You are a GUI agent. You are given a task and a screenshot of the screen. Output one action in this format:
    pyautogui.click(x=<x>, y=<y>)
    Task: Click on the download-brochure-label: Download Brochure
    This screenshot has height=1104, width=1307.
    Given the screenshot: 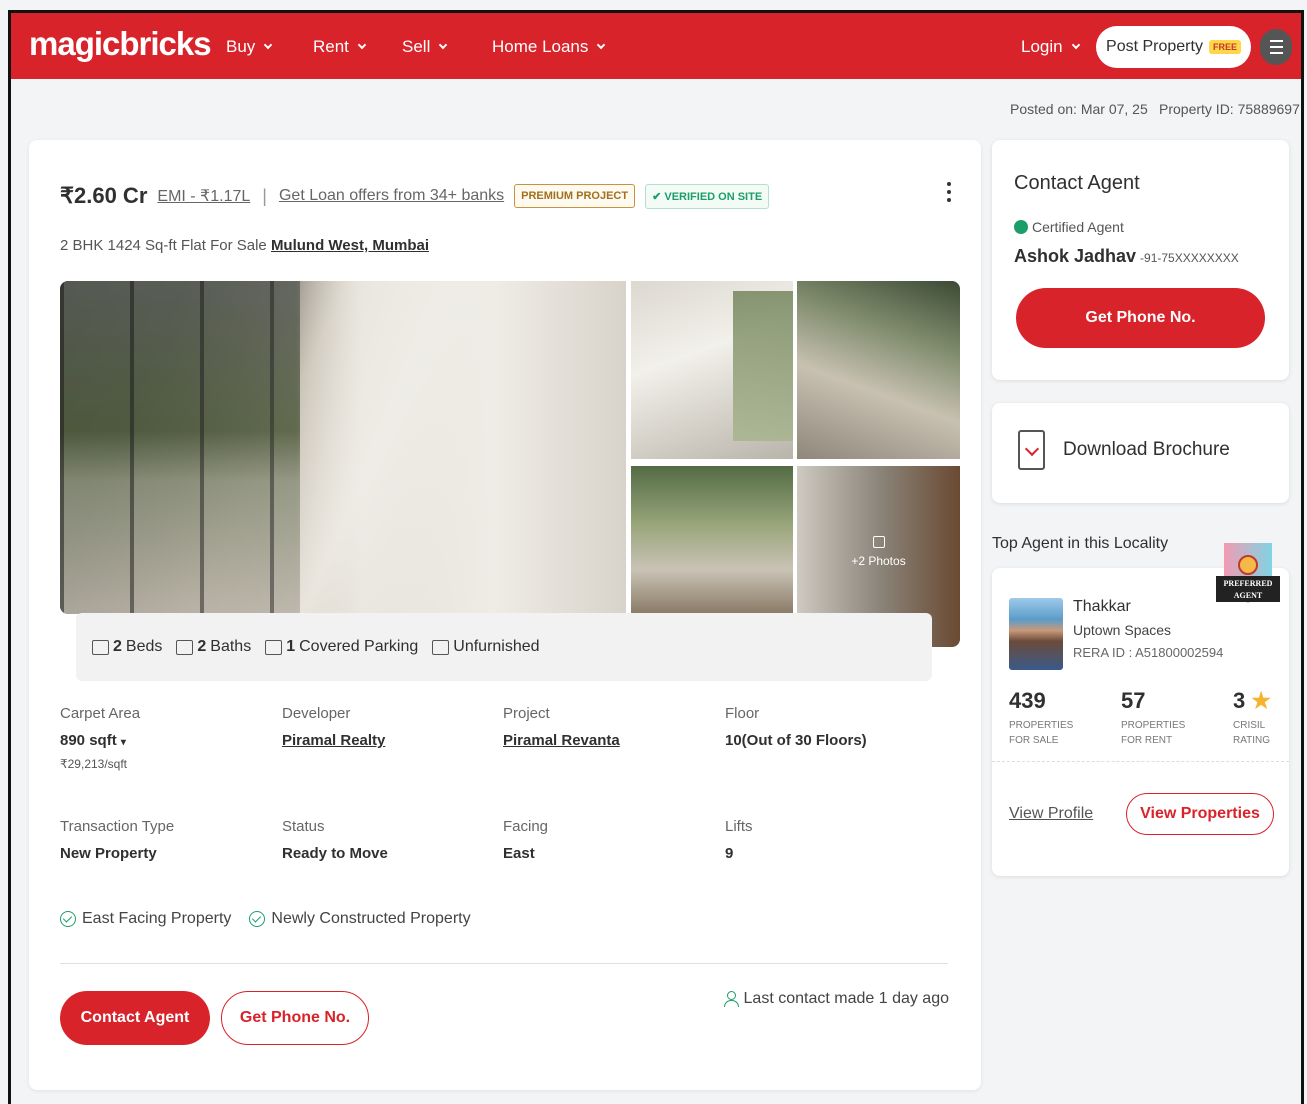 What is the action you would take?
    pyautogui.click(x=1146, y=449)
    